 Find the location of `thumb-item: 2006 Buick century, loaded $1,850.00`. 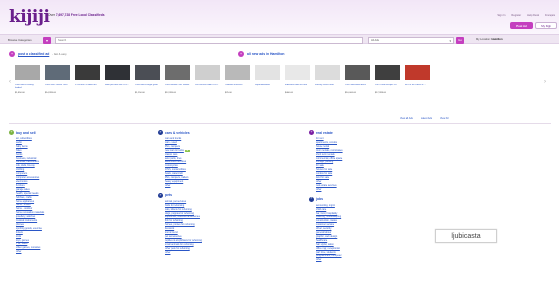

thumb-item: 2006 Buick century, loaded $1,850.00 is located at coordinates (27, 80).